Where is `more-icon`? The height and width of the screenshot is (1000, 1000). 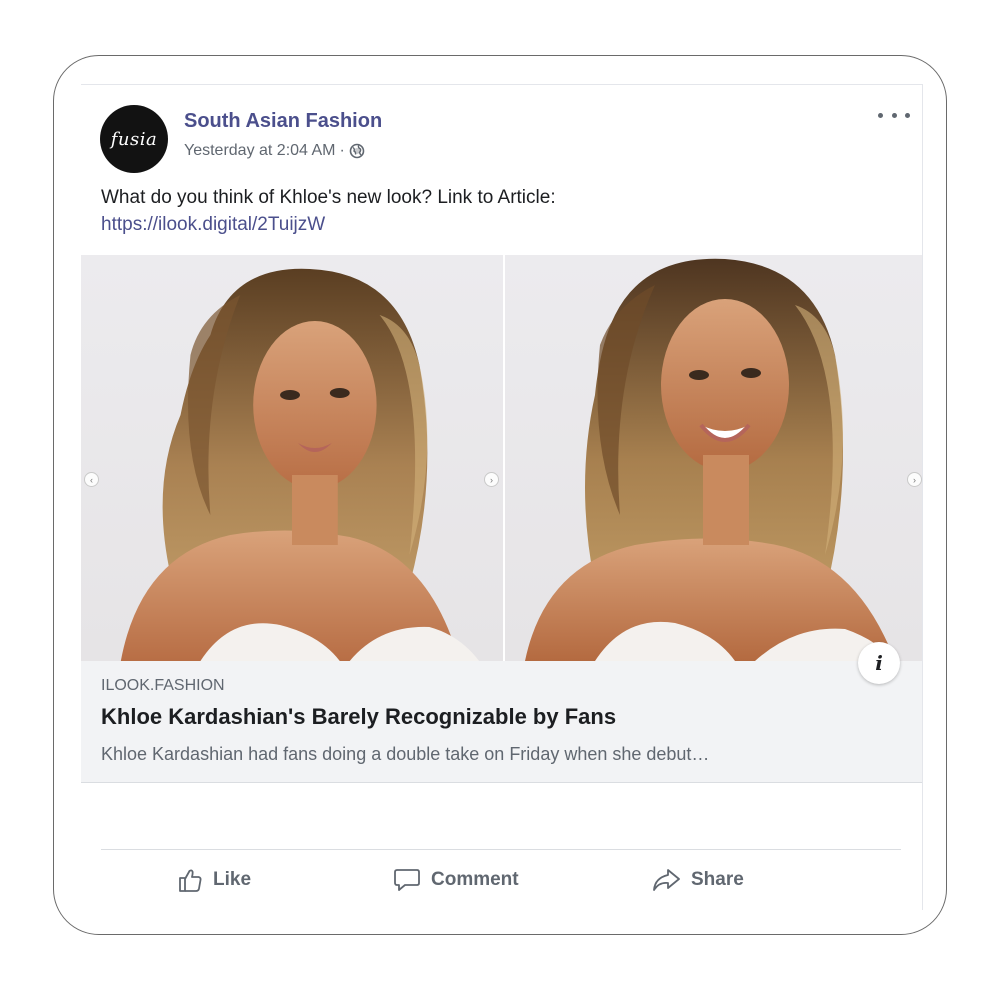
more-icon is located at coordinates (880, 115).